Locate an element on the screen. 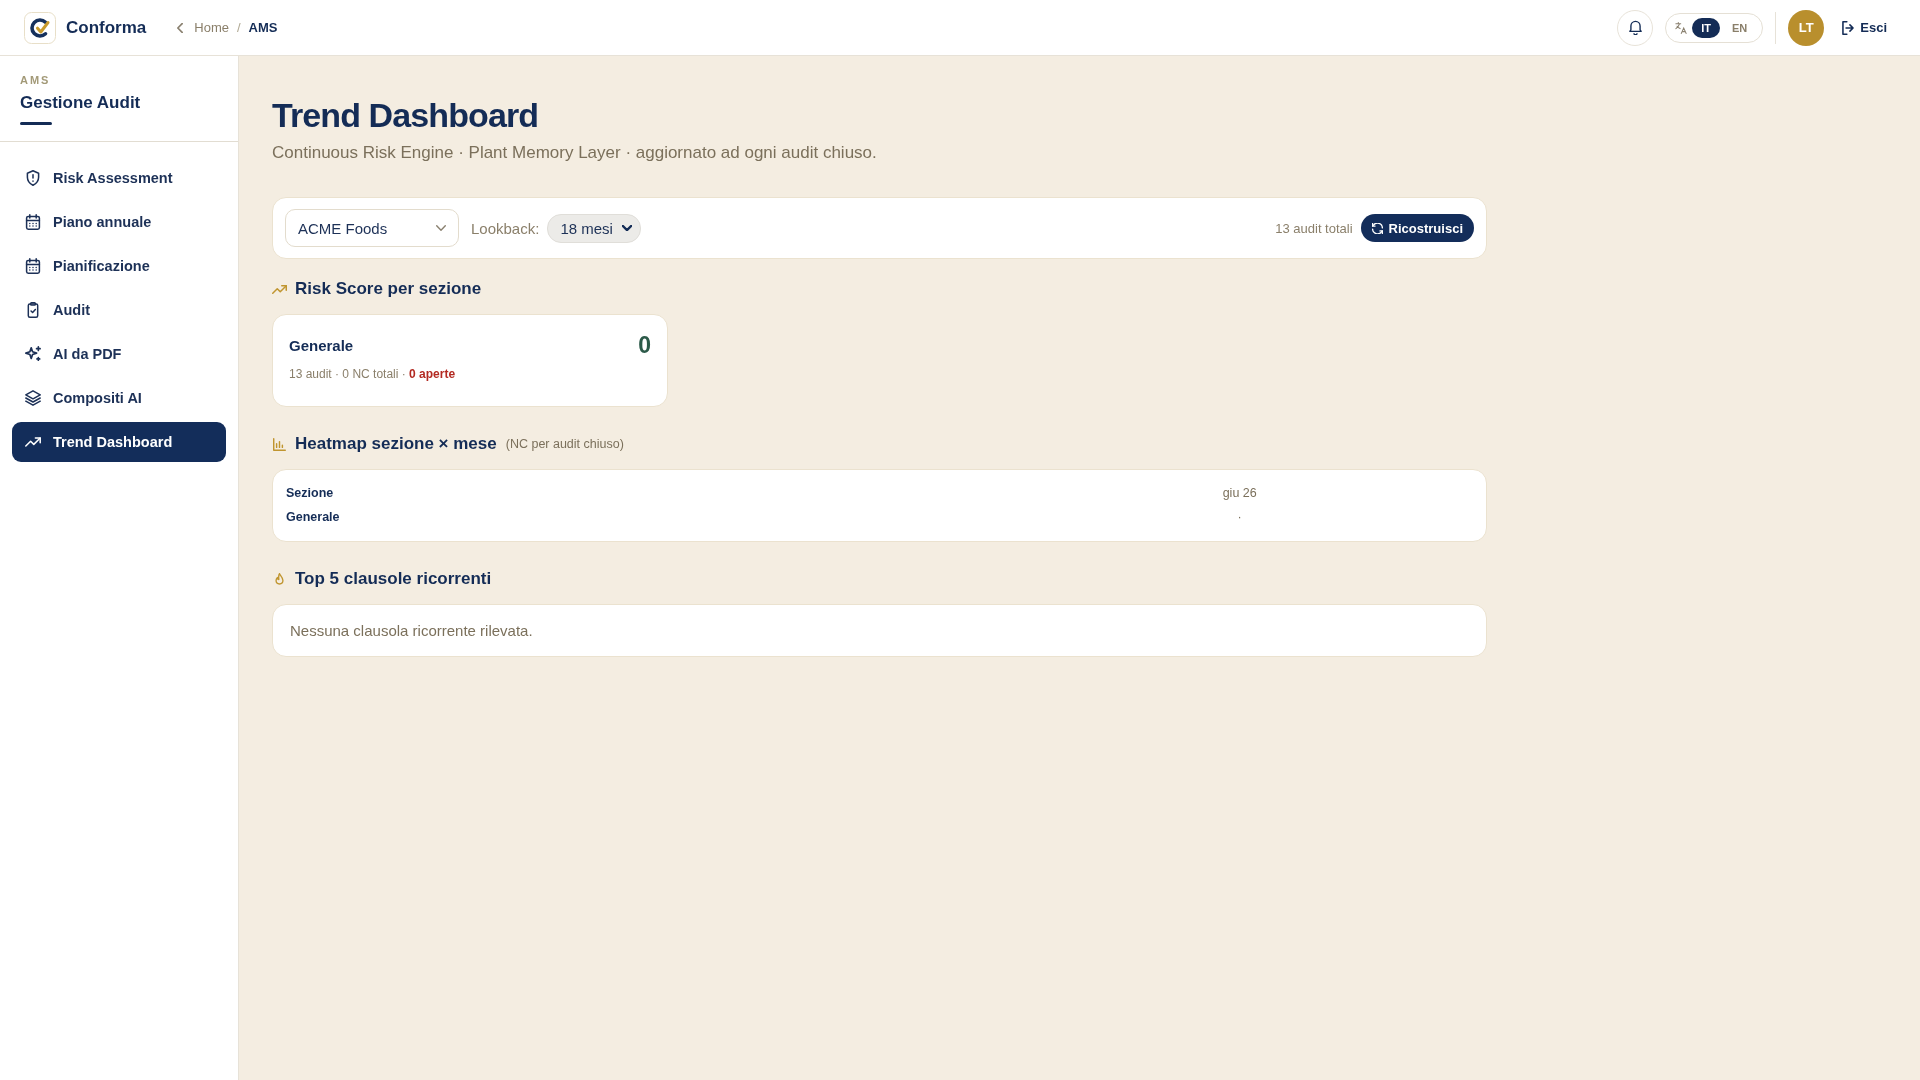 The width and height of the screenshot is (1920, 1080). empty-message: Nessuna clausola ricorrente rilevata. is located at coordinates (411, 630).